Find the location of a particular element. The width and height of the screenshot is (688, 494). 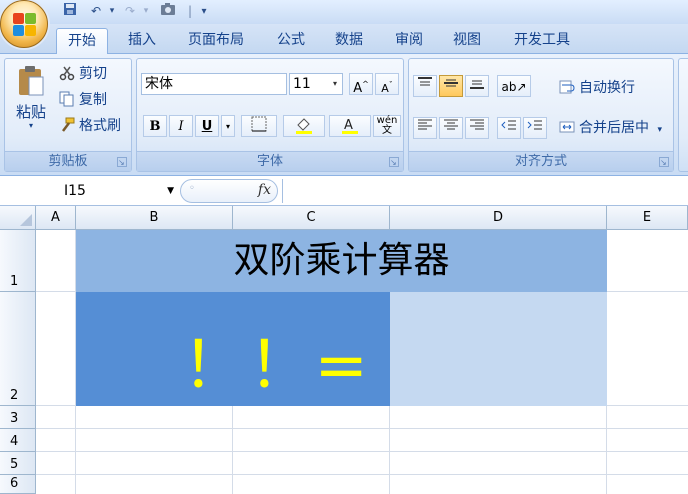

align-left-button is located at coordinates (425, 128).